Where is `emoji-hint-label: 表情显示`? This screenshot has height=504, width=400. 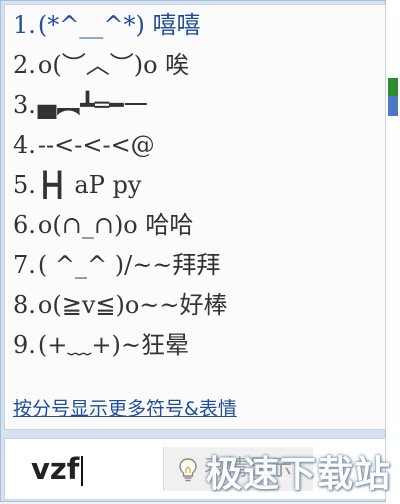 emoji-hint-label: 表情显示 is located at coordinates (248, 468).